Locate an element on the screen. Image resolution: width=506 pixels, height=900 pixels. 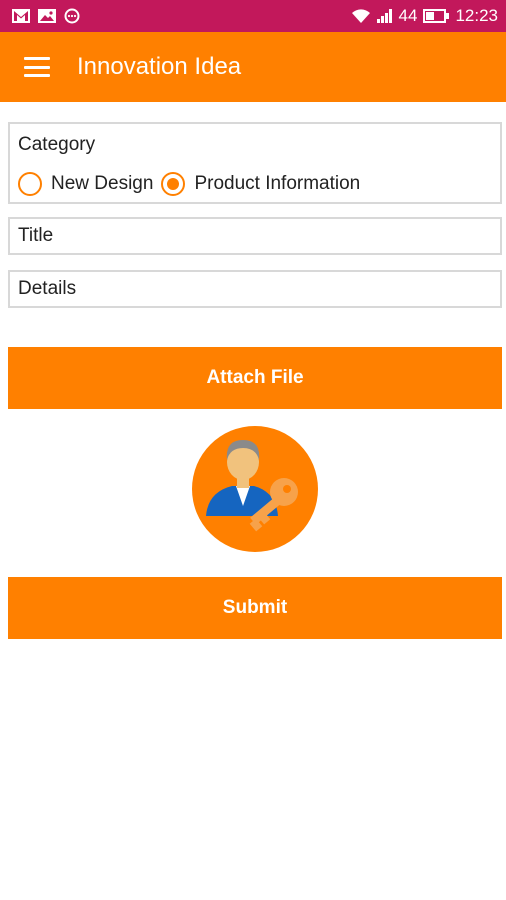
radio-option-product-information: Product Information is located at coordinates (260, 184).